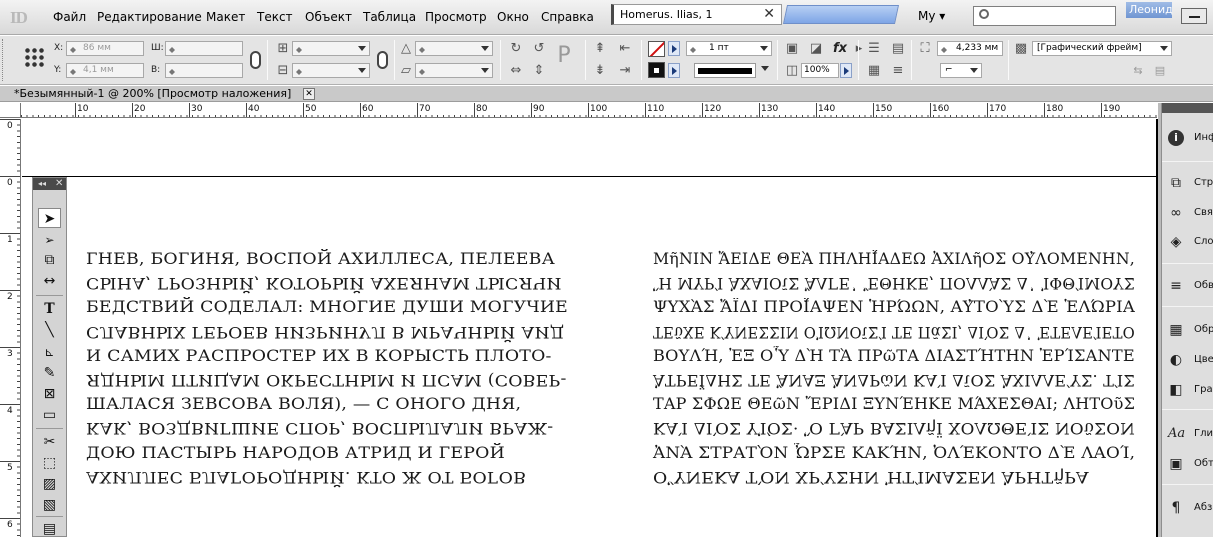 This screenshot has width=1213, height=537. Describe the element at coordinates (49, 281) in the screenshot. I see `gap-tool-icon: ↔` at that location.